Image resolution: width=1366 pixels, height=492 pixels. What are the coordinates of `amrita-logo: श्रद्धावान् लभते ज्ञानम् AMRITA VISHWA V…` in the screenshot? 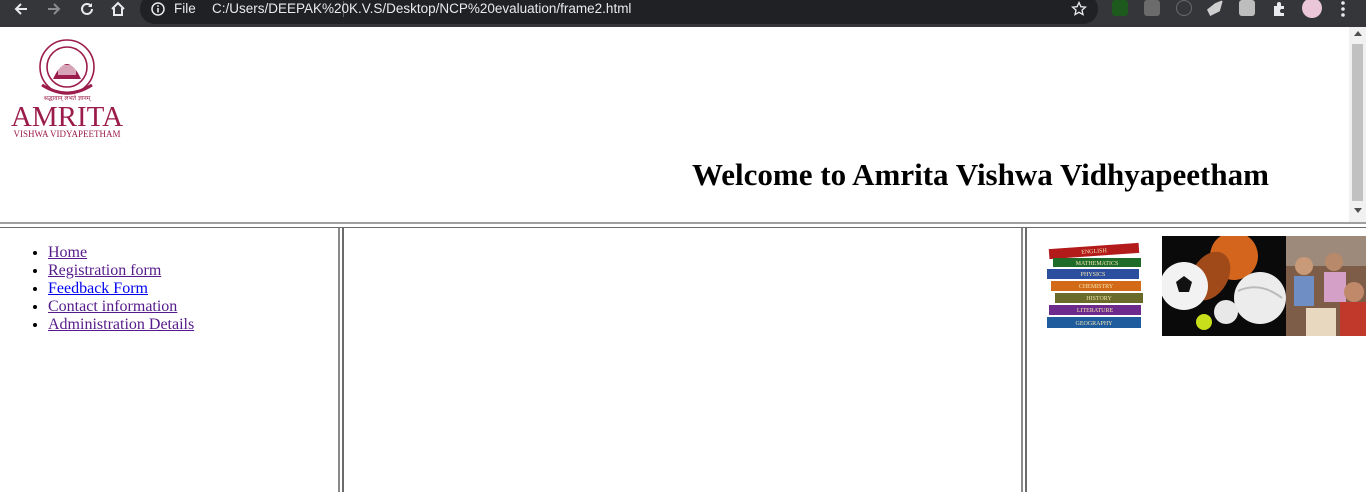 It's located at (68, 90).